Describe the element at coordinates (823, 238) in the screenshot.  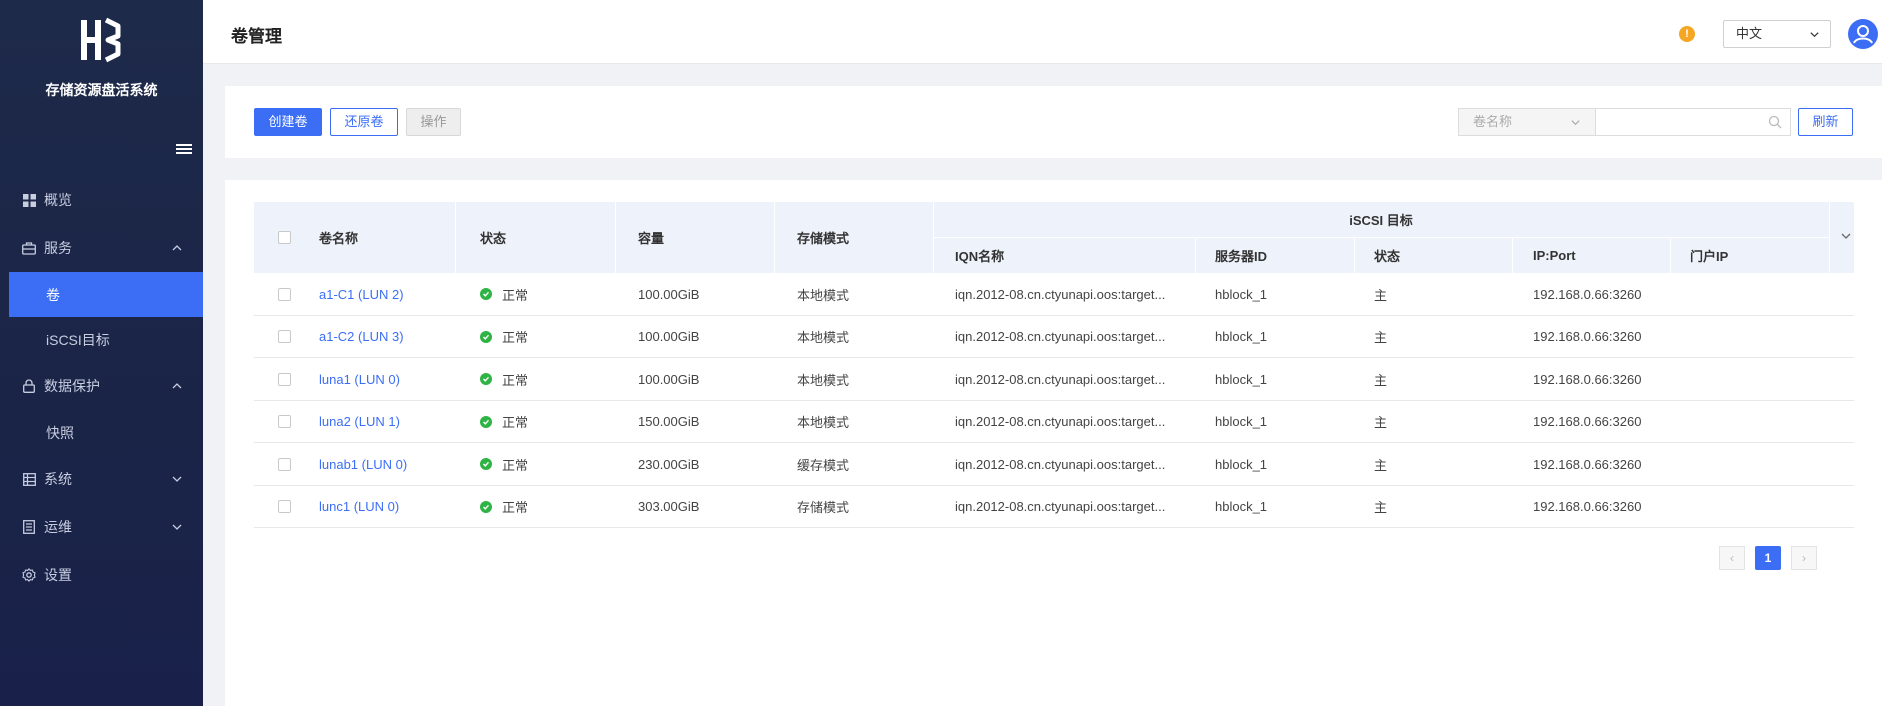
I see `header-storage-mode: 存储模式` at that location.